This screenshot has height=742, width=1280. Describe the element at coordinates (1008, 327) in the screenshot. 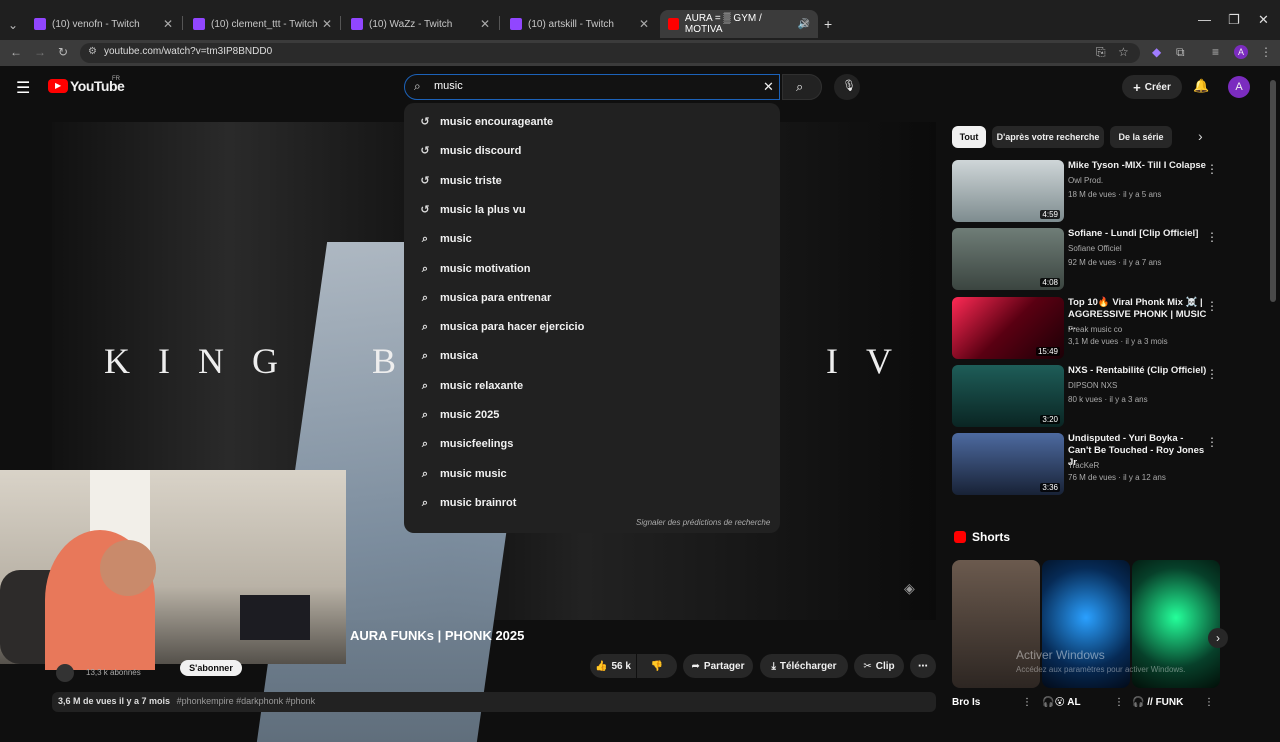

I see `video-thumbnail: 15:49` at that location.